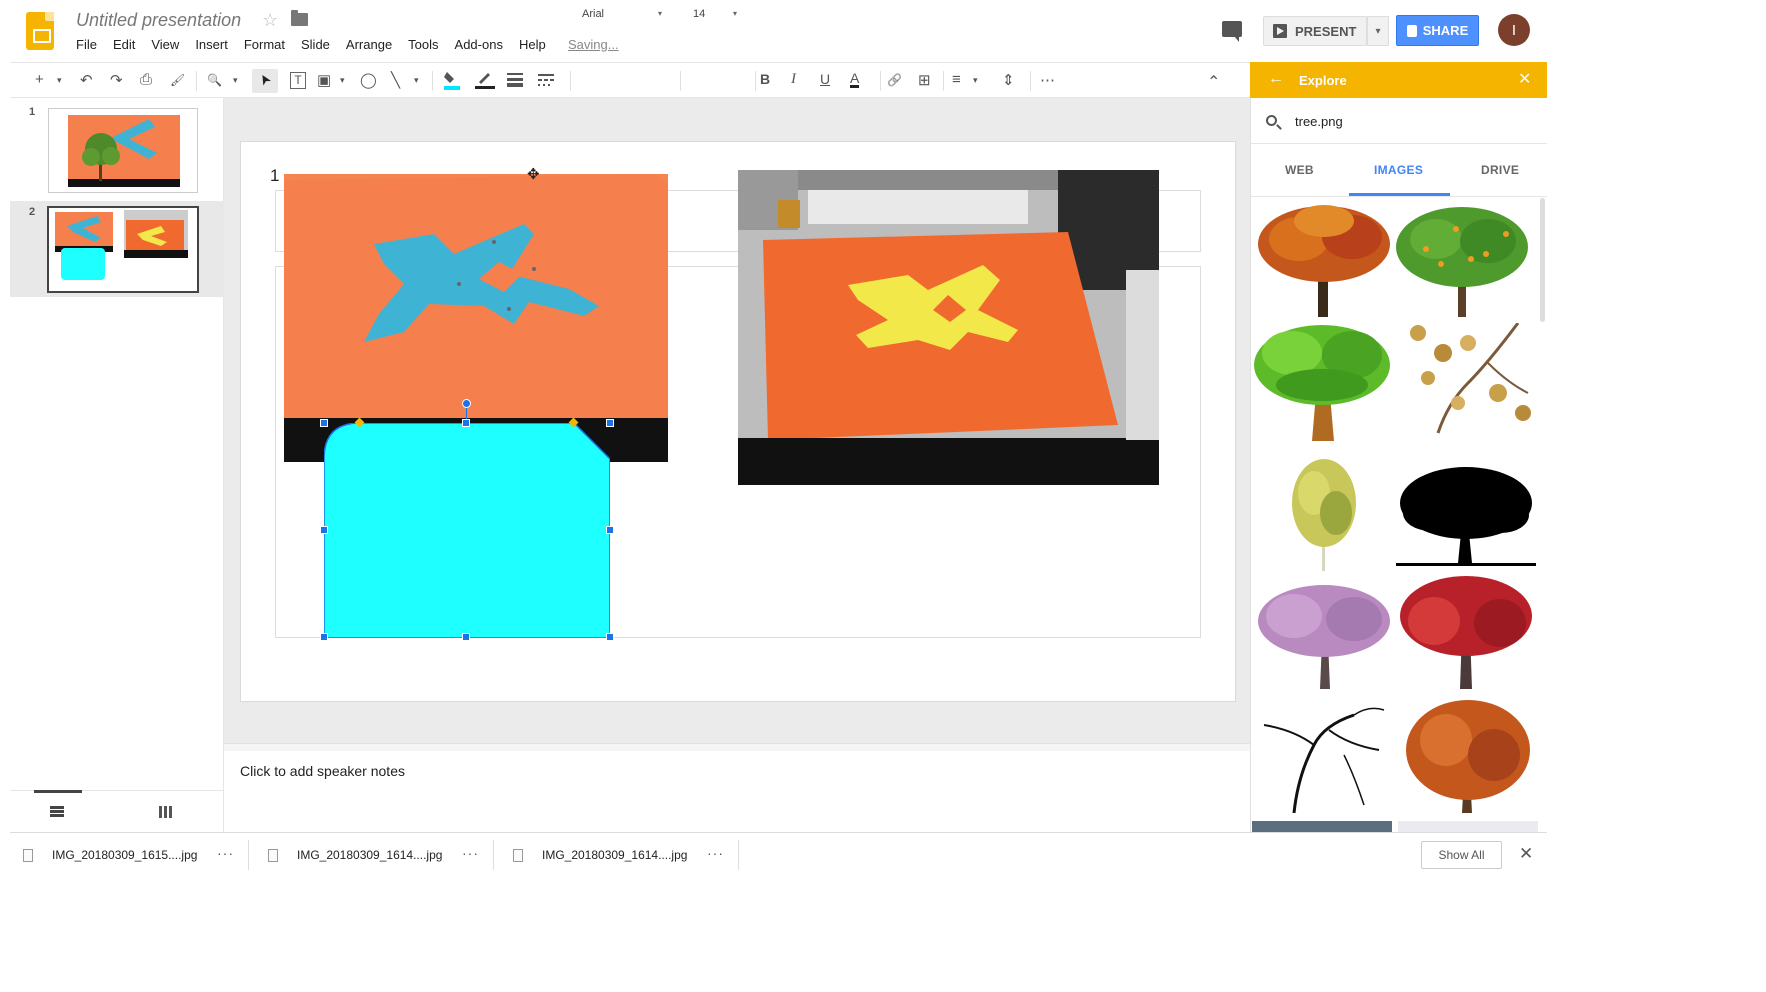 The height and width of the screenshot is (992, 1766). I want to click on filmstrip-view-icon, so click(57, 811).